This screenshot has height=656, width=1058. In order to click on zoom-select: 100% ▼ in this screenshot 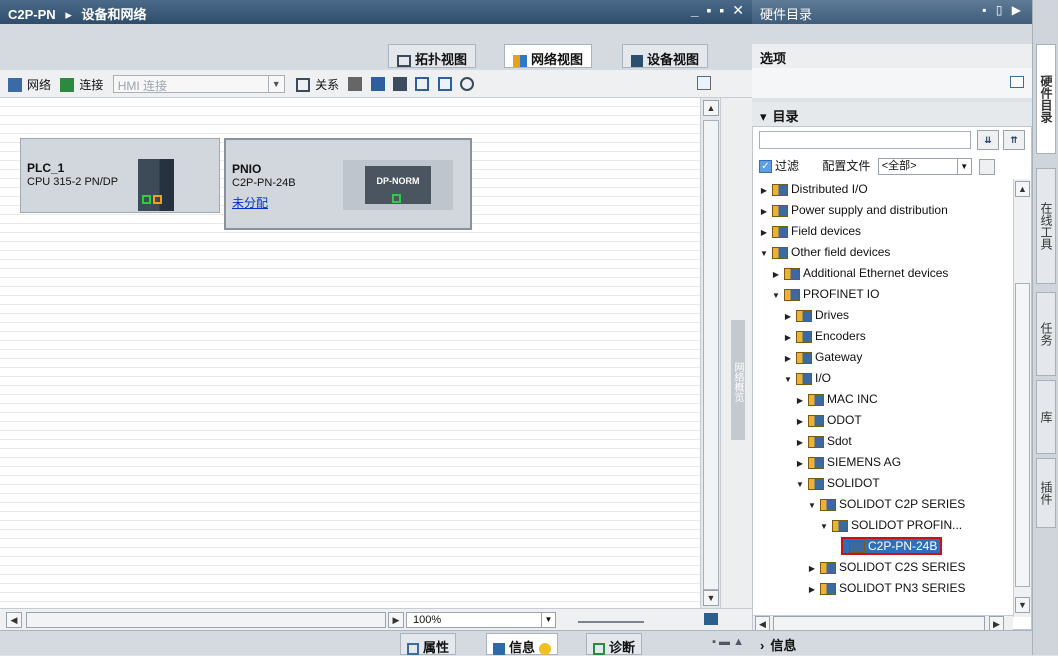, I will do `click(481, 620)`.